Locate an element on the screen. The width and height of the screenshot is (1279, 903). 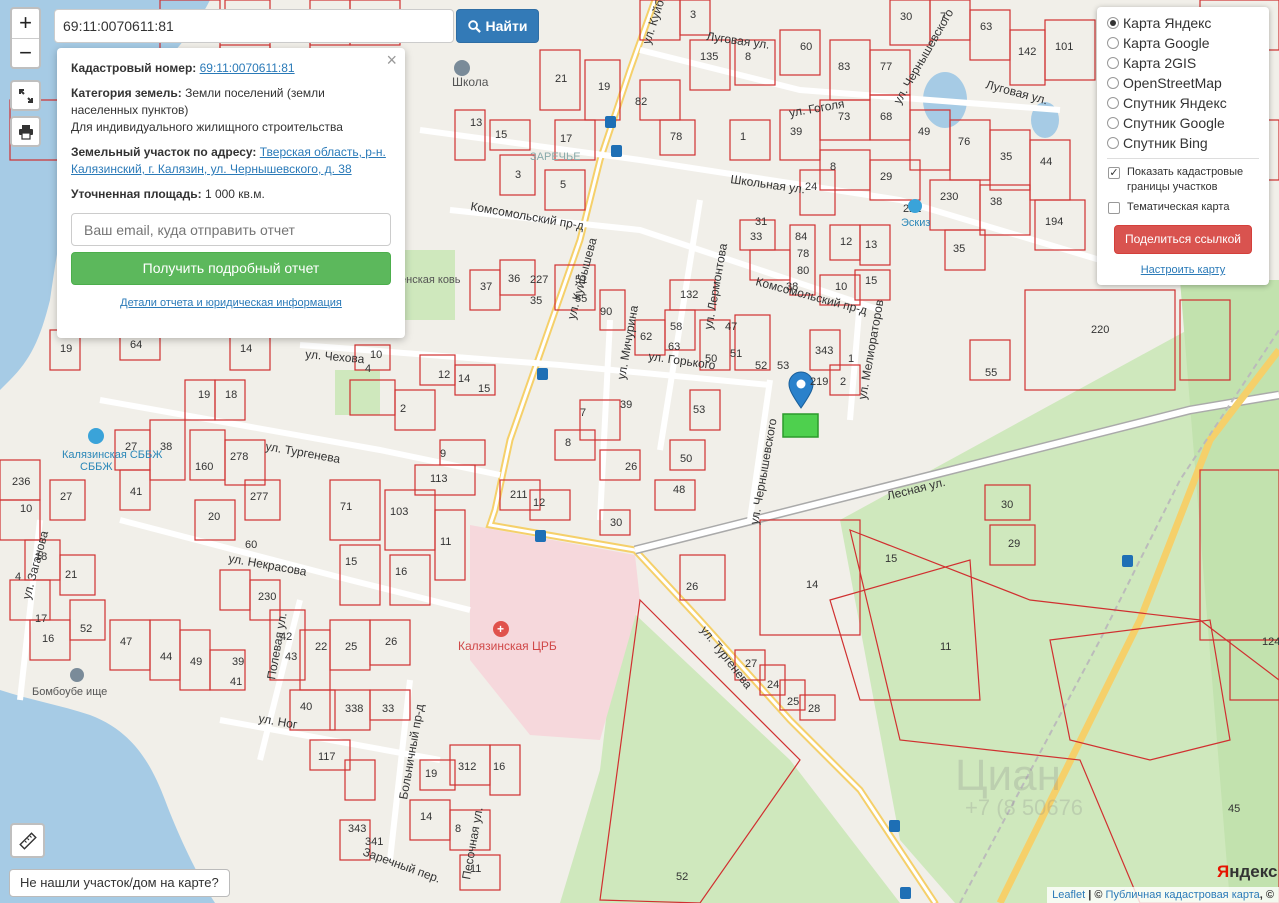
show-borders-checkbox: ✓ Показать кадастровые границы участков is located at coordinates (1183, 180).